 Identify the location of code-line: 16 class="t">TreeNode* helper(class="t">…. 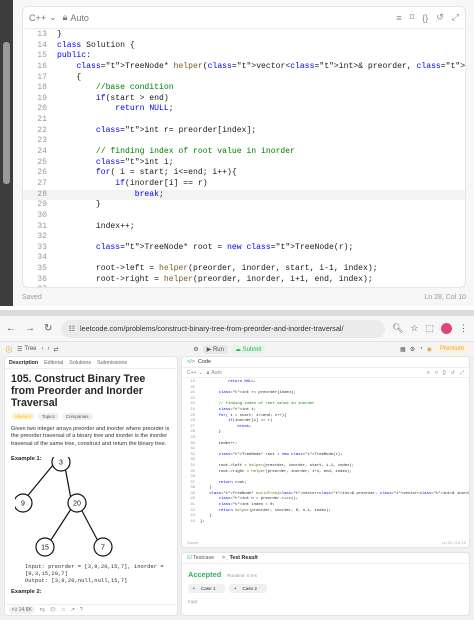
(244, 67).